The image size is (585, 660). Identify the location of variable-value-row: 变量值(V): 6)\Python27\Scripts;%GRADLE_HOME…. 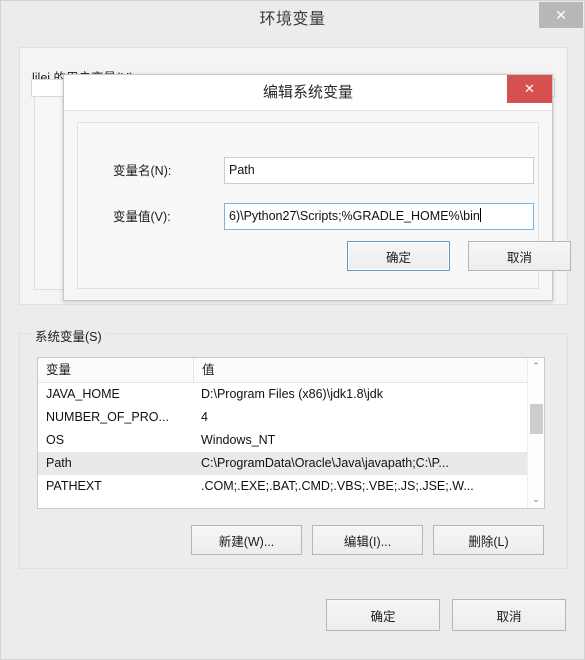
(308, 217).